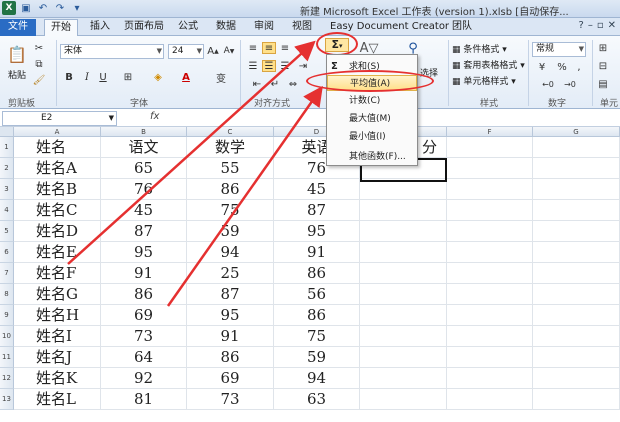 The height and width of the screenshot is (422, 620). Describe the element at coordinates (213, 51) in the screenshot. I see `grow-font-icon: A ▲` at that location.